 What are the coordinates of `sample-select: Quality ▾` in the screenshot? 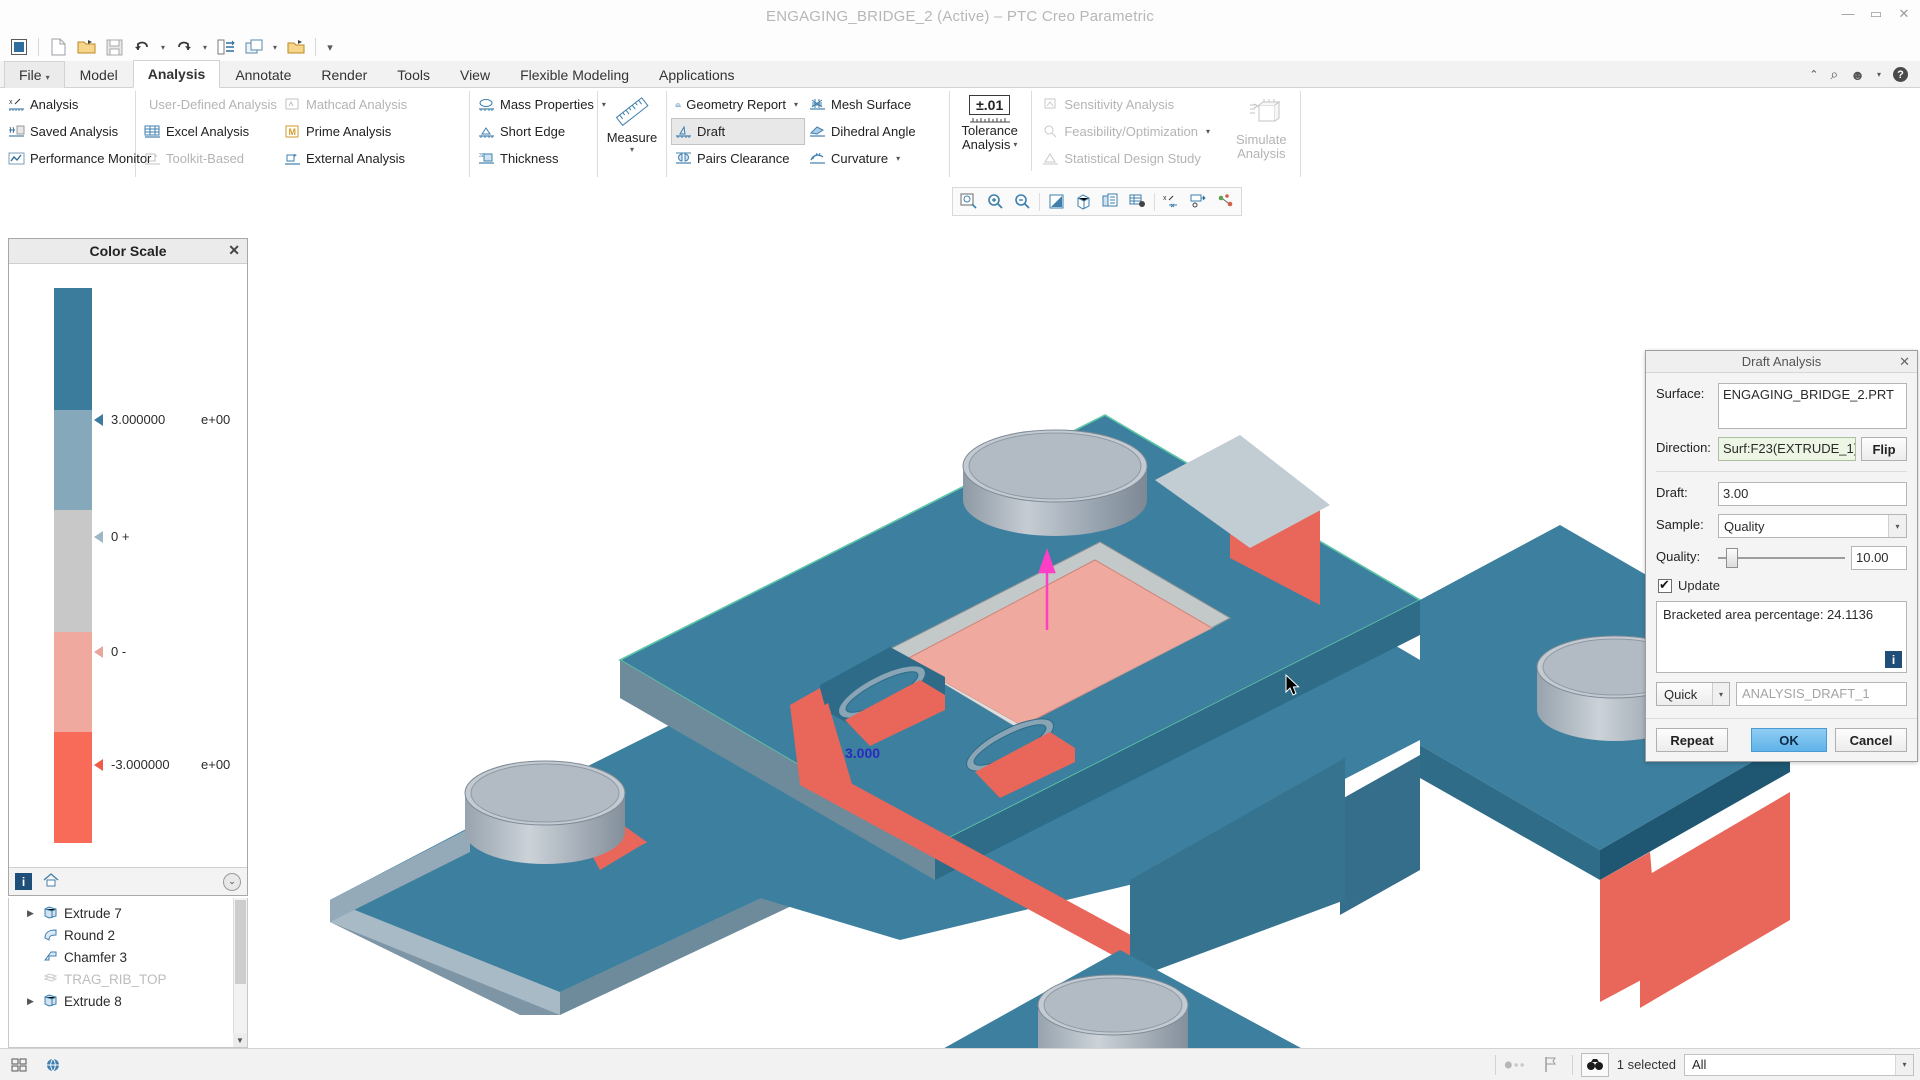 It's located at (1812, 526).